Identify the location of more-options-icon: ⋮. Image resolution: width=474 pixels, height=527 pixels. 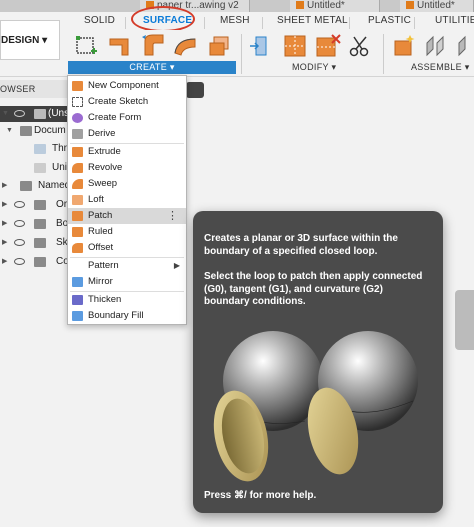
(172, 216).